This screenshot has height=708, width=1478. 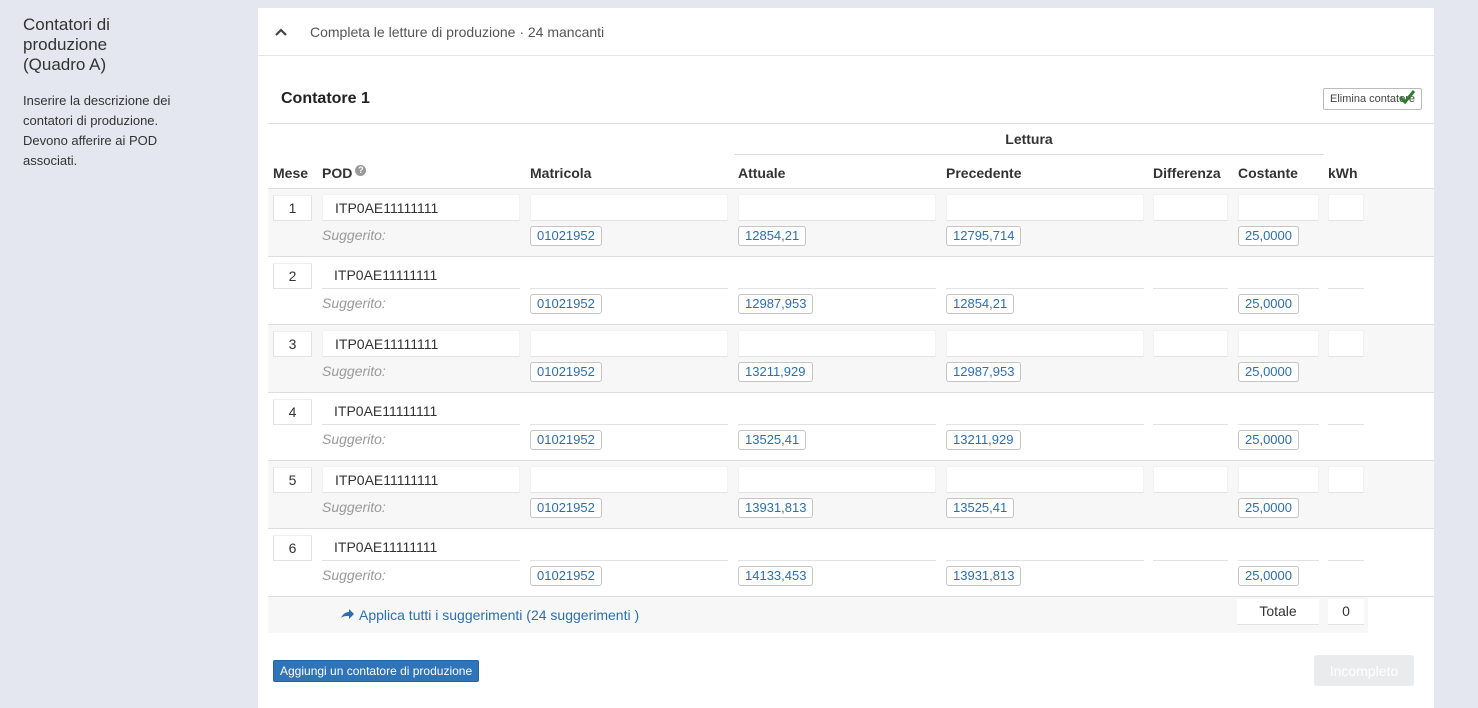 What do you see at coordinates (762, 173) in the screenshot?
I see `col-attuale: Attuale` at bounding box center [762, 173].